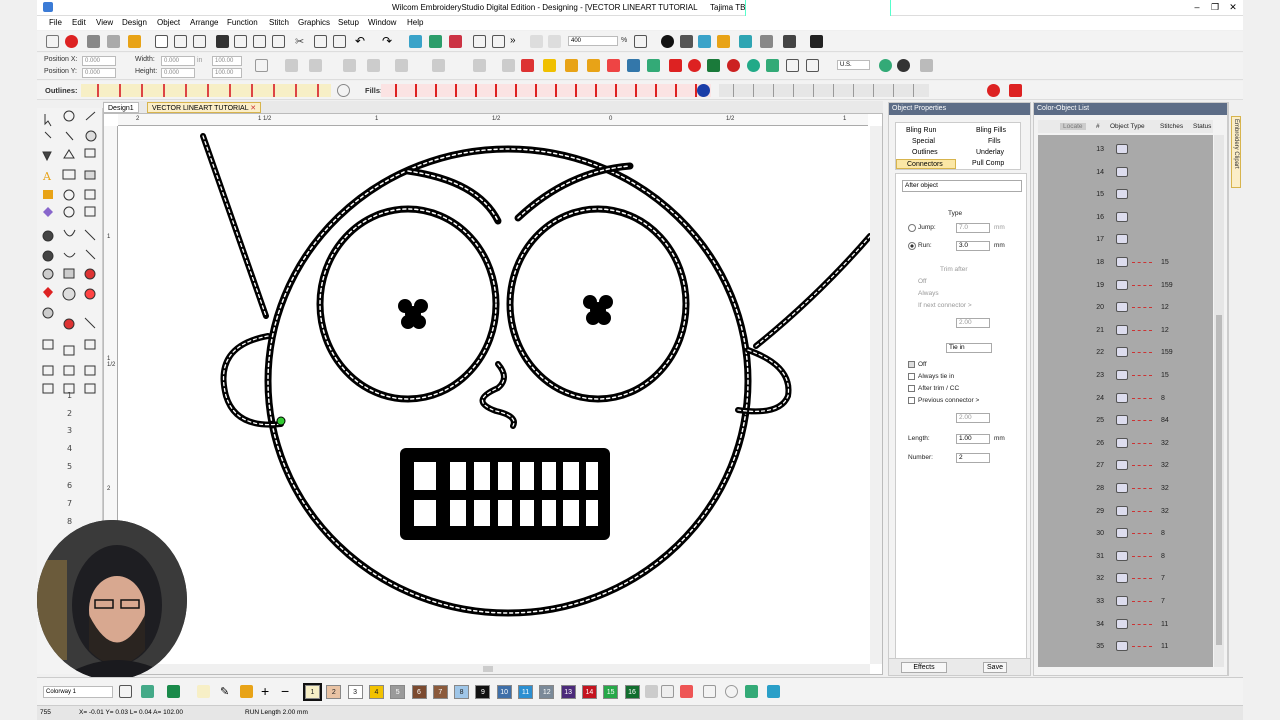 This screenshot has width=1280, height=720. Describe the element at coordinates (301, 41) in the screenshot. I see `cut-icon: ✂` at that location.